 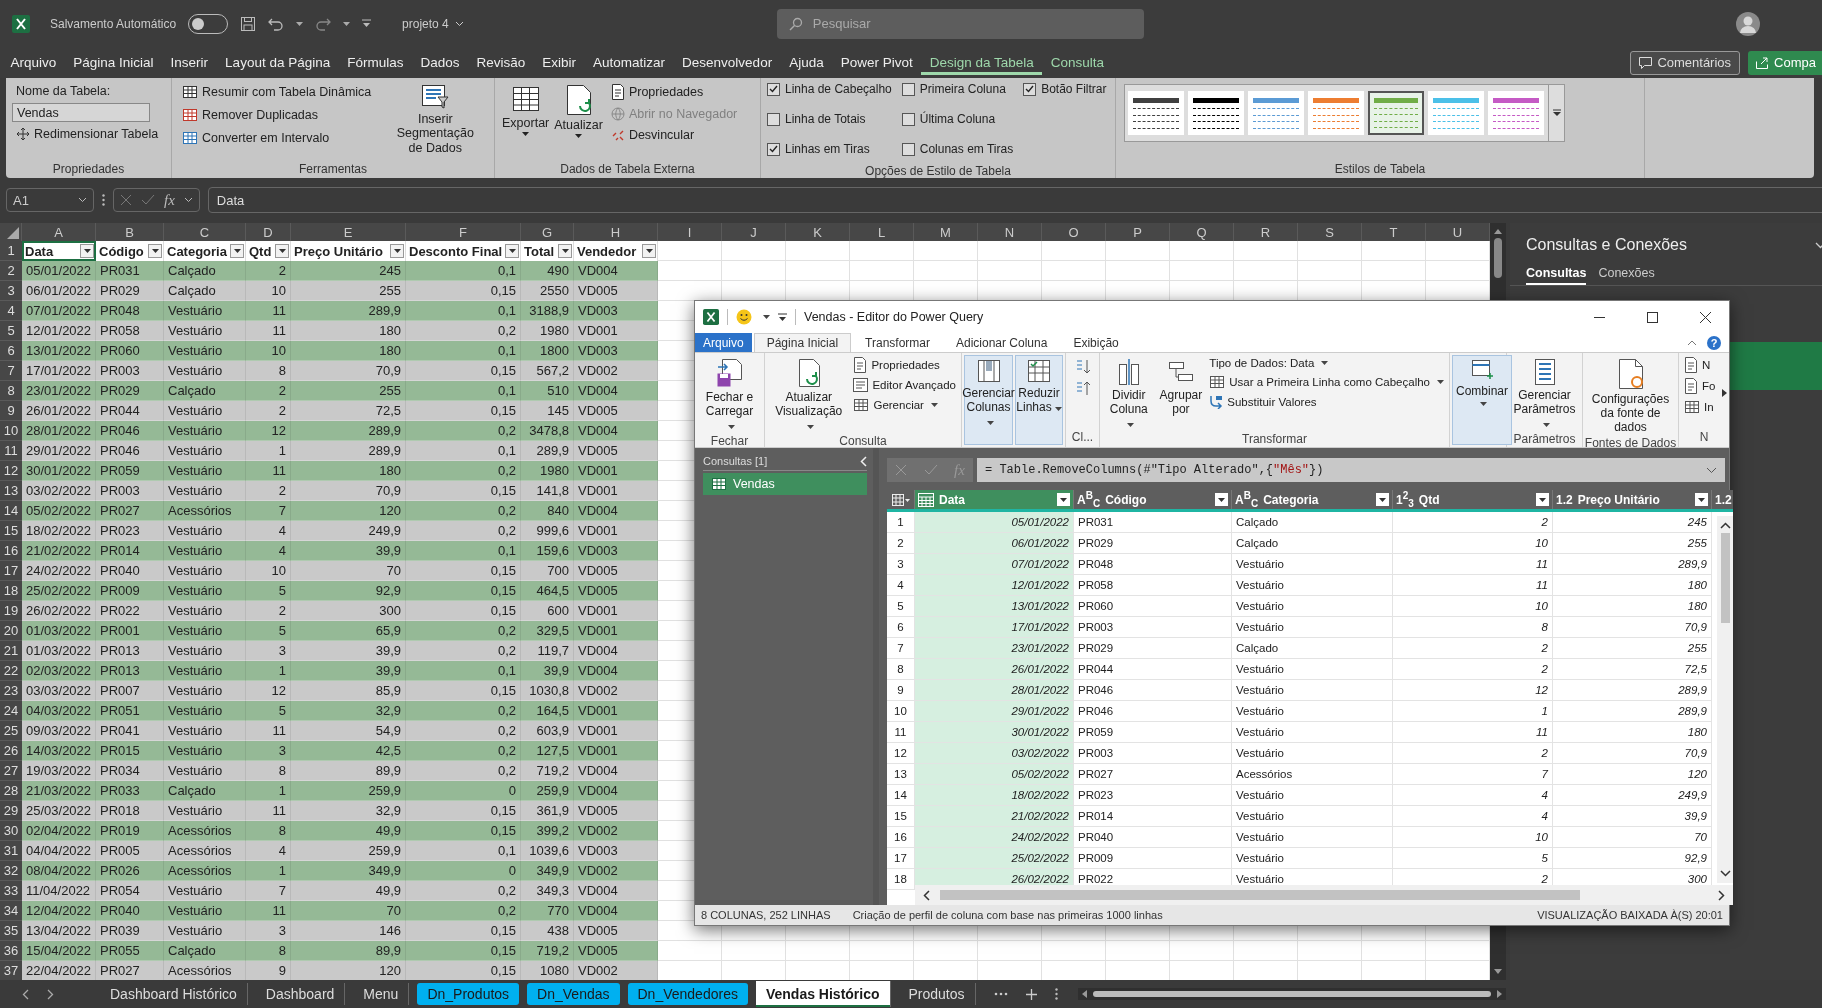 What do you see at coordinates (1077, 62) in the screenshot?
I see `ribbon-tab: Consulta` at bounding box center [1077, 62].